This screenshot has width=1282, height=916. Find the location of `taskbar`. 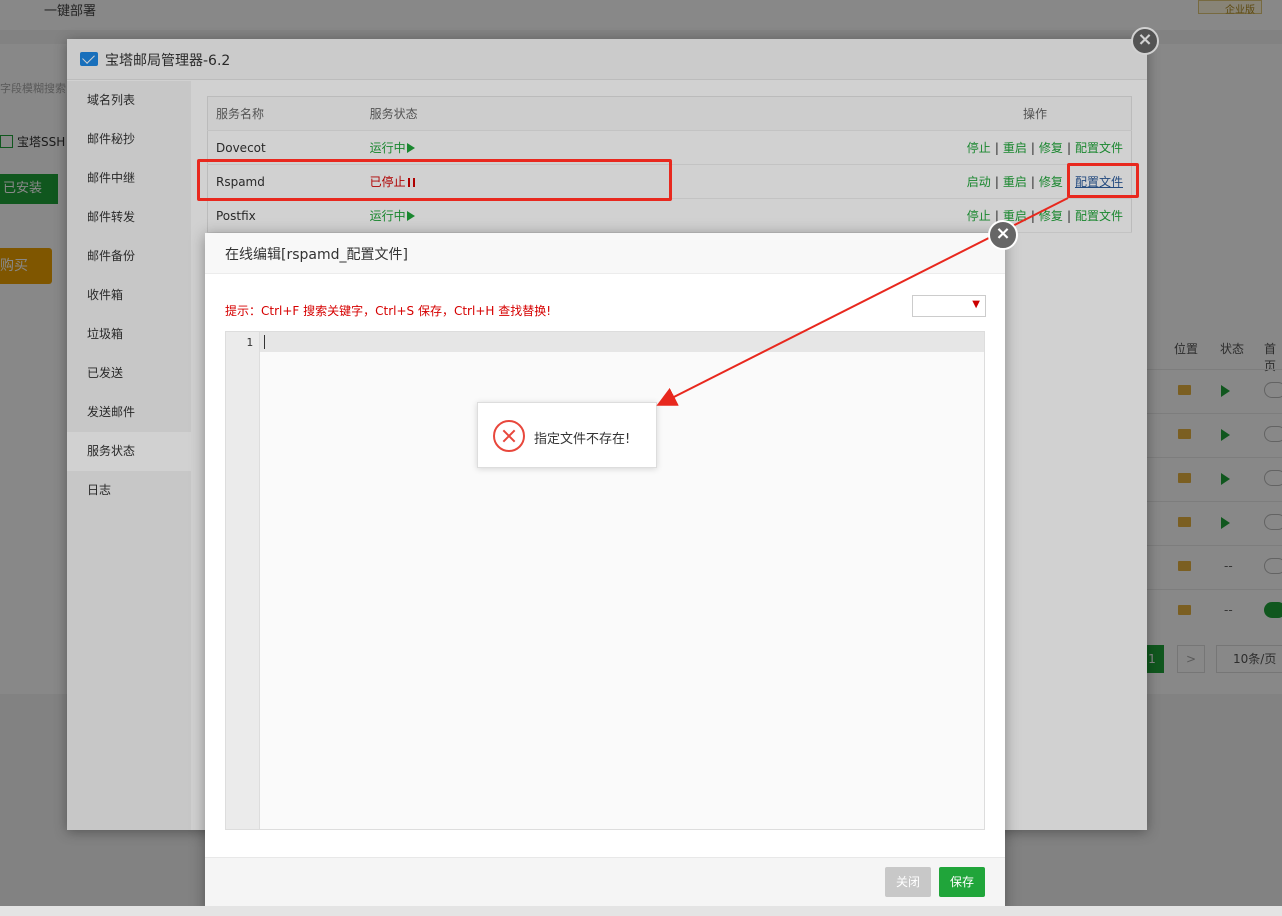

taskbar is located at coordinates (641, 911).